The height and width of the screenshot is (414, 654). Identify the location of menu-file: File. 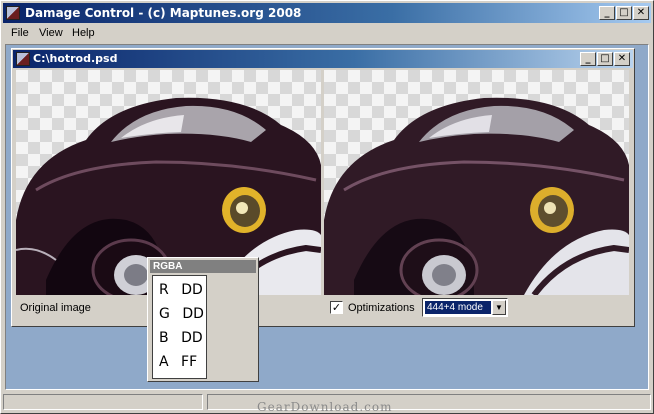
(20, 33).